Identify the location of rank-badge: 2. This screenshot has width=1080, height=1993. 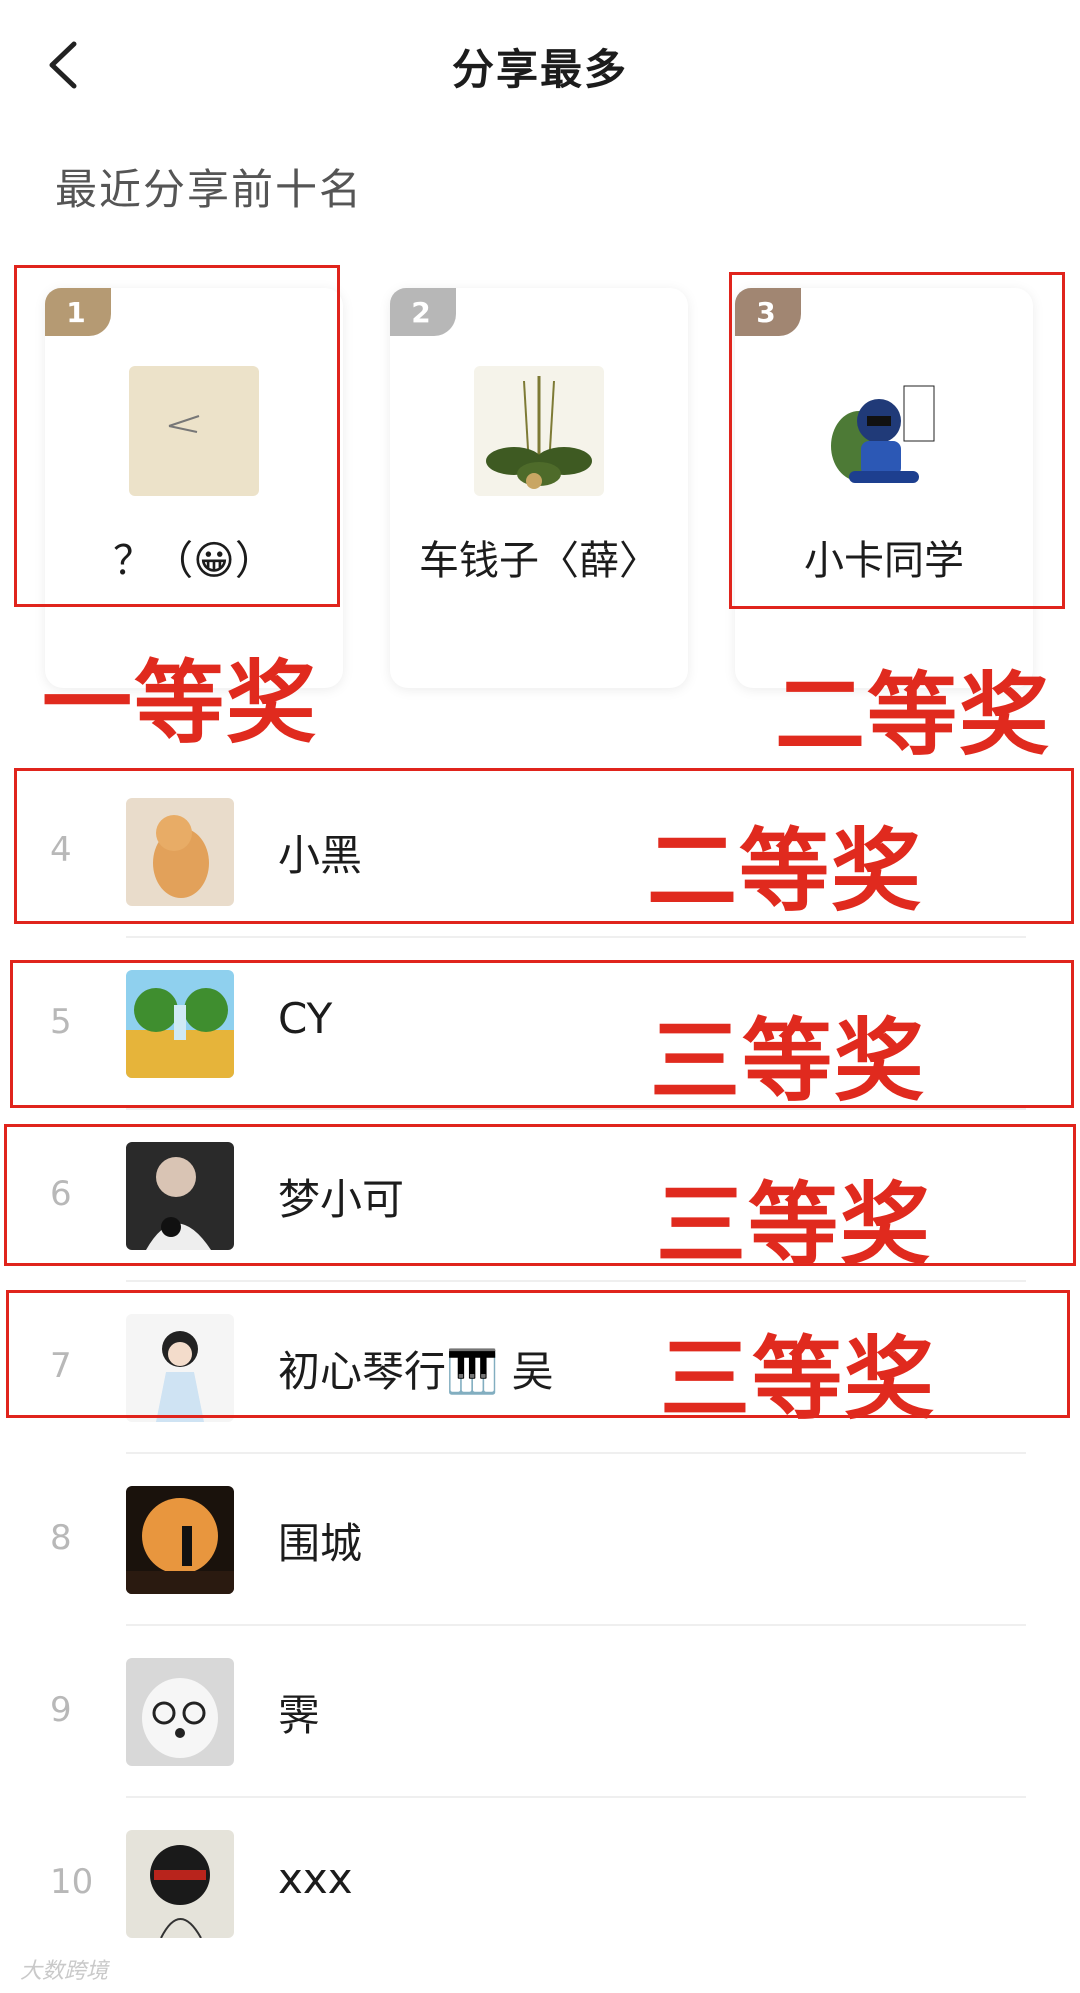
(423, 312).